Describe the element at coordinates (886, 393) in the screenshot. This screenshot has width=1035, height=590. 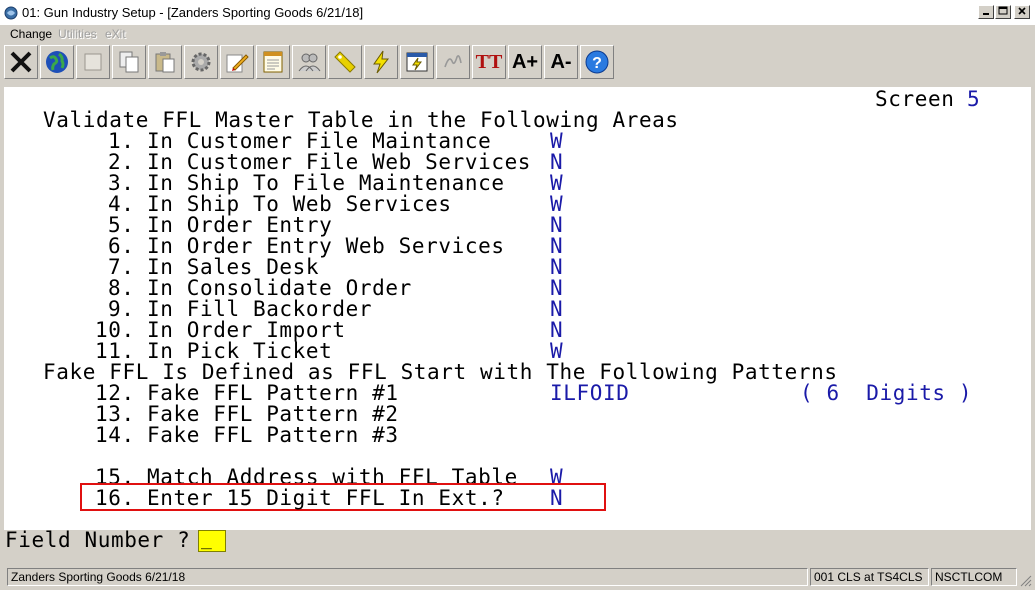
I see `pattern-digits-note: ( 6 Digits )` at that location.